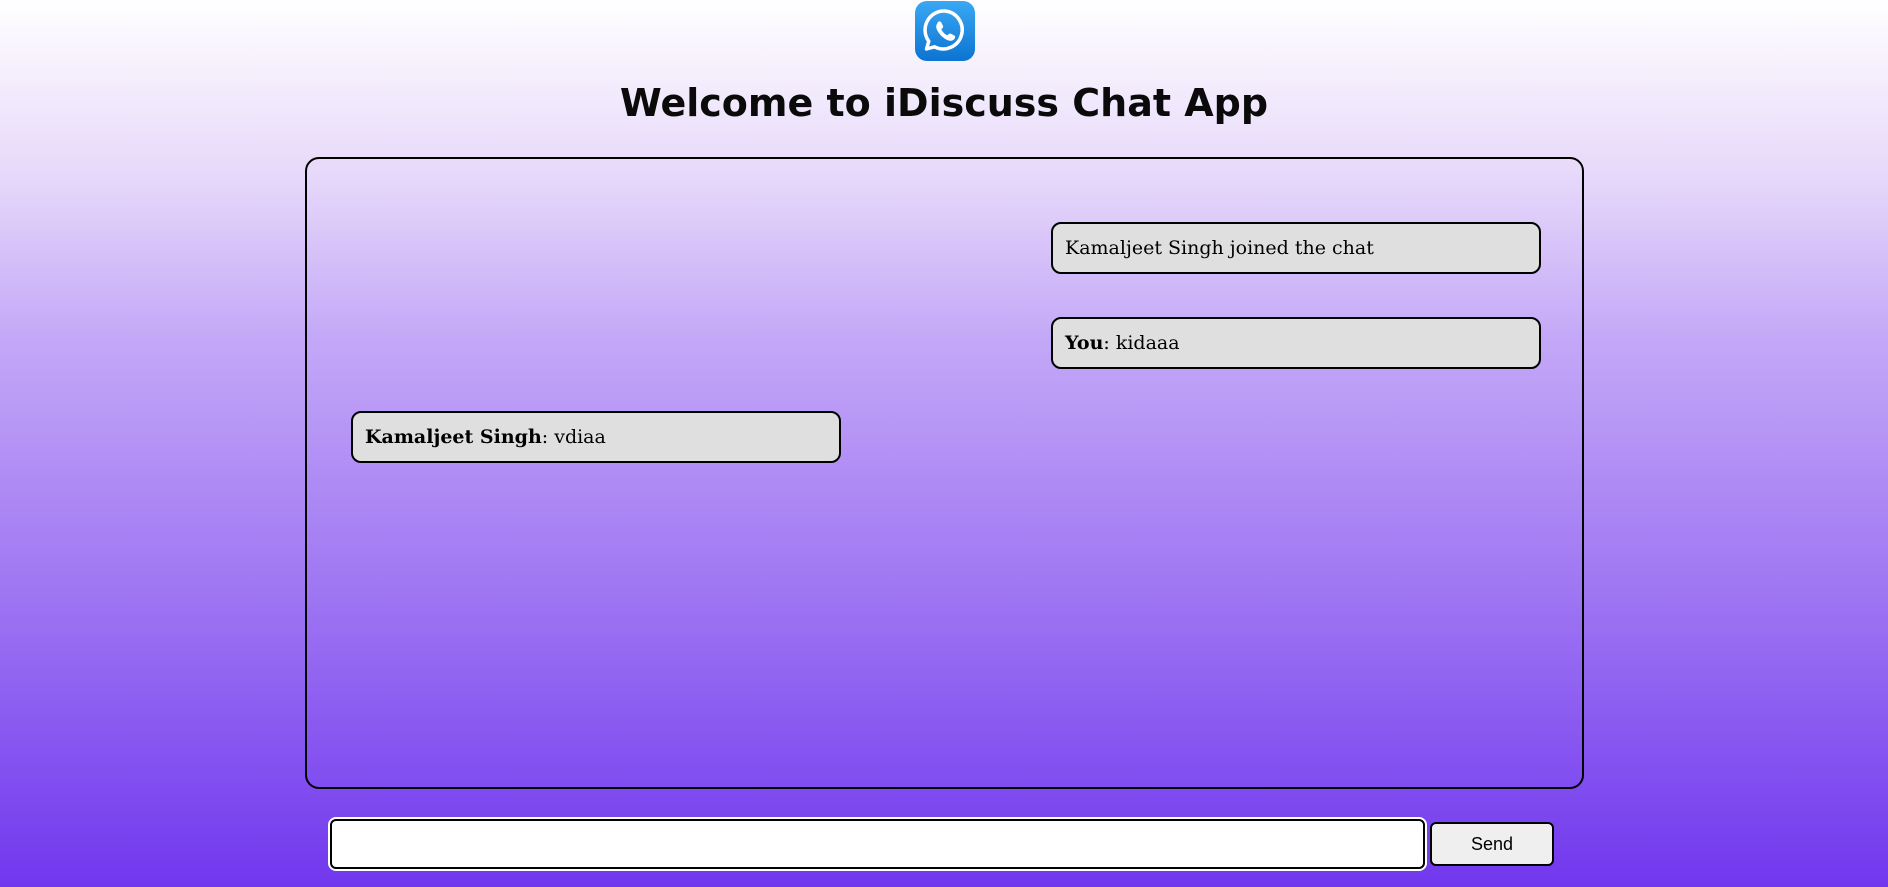  What do you see at coordinates (877, 844) in the screenshot?
I see `message-input` at bounding box center [877, 844].